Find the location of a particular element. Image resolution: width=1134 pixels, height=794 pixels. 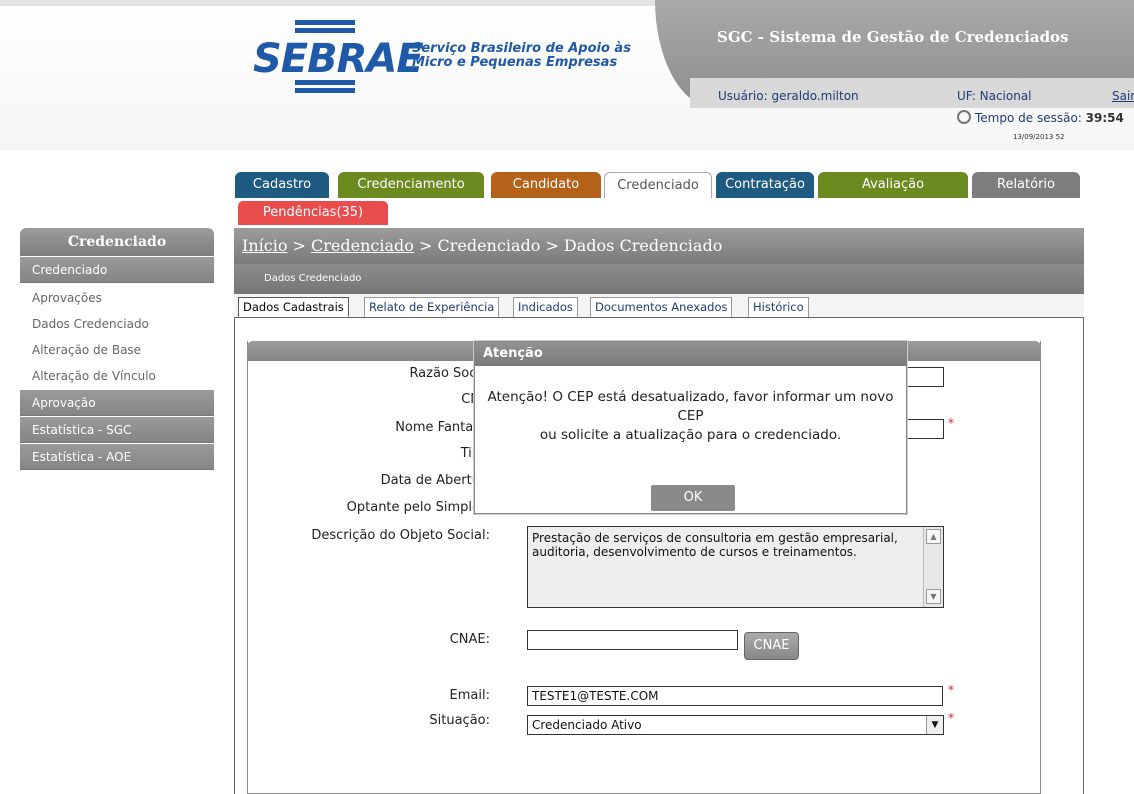

logo-bars-top is located at coordinates (325, 28).